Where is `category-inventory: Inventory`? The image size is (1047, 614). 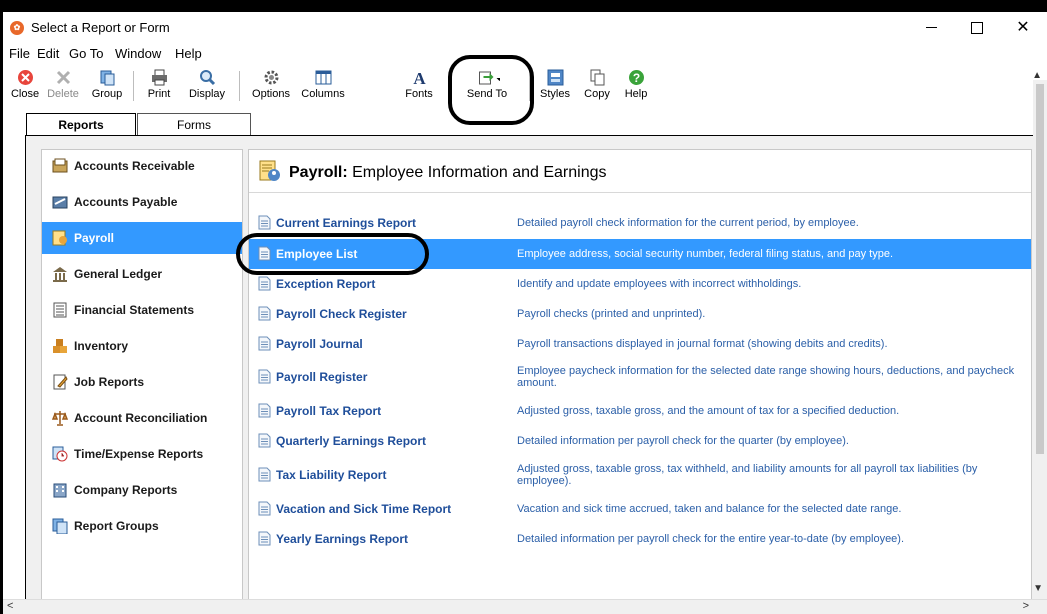 category-inventory: Inventory is located at coordinates (142, 346).